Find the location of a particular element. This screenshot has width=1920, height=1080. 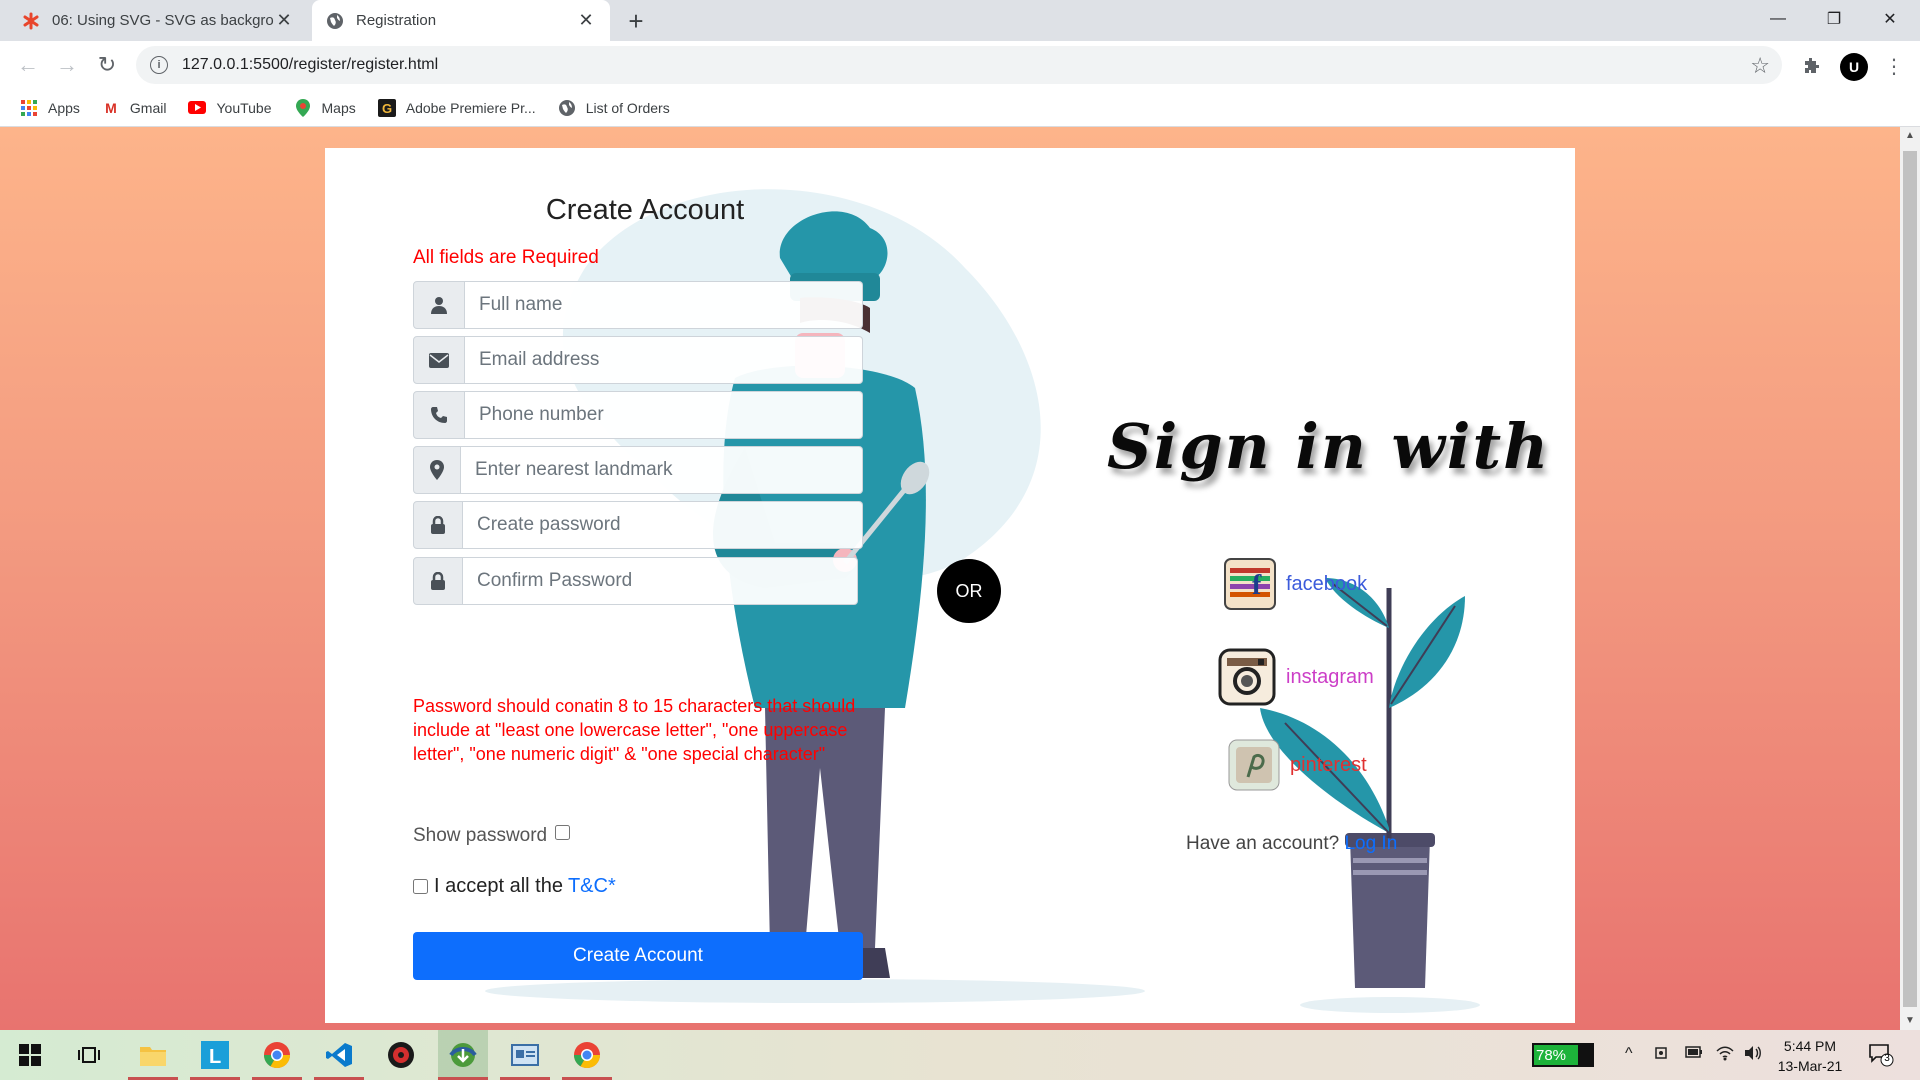

show-password-checkbox is located at coordinates (563, 832).